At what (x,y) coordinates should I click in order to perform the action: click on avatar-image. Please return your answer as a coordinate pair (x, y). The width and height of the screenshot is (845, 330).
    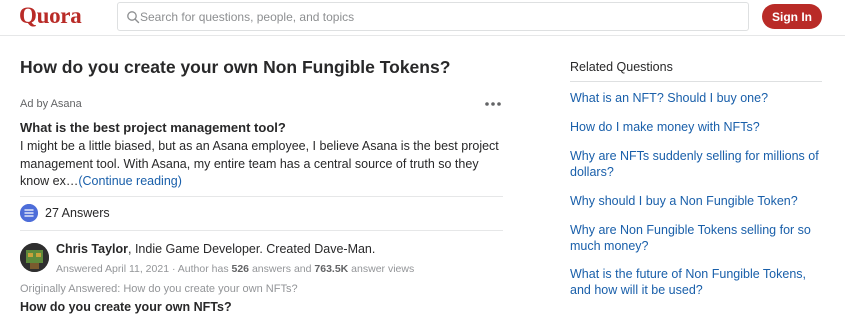
    Looking at the image, I should click on (34, 257).